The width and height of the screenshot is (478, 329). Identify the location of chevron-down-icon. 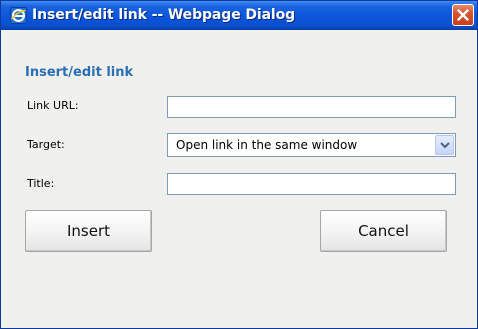
(445, 145).